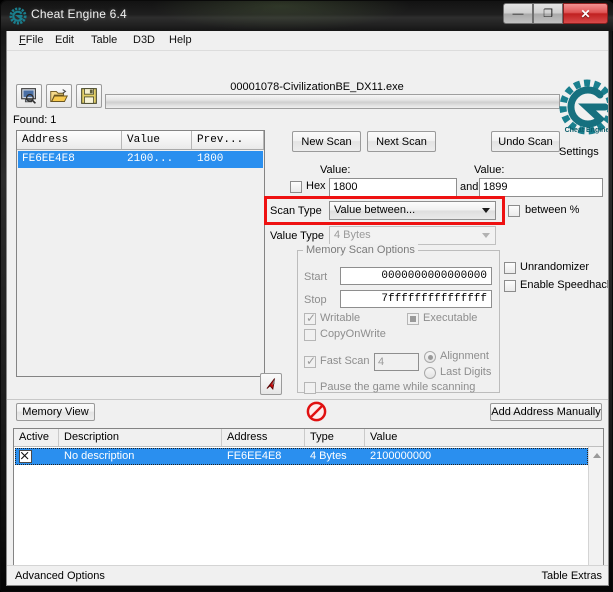 The height and width of the screenshot is (592, 613). Describe the element at coordinates (296, 187) in the screenshot. I see `hex-checkbox` at that location.